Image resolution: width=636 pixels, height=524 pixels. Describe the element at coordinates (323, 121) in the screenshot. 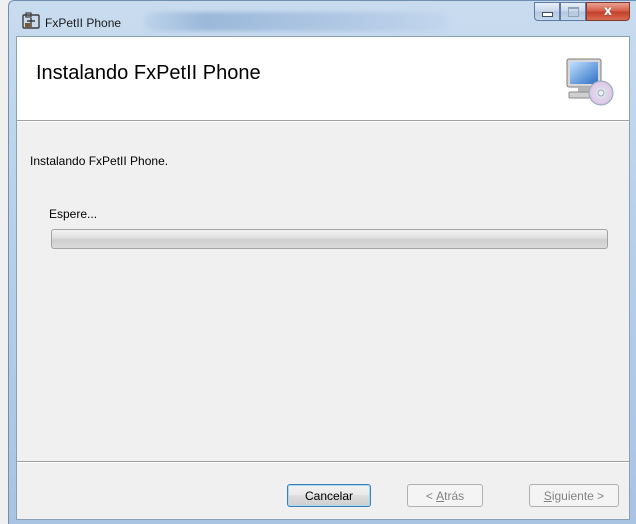

I see `banner-divider` at that location.